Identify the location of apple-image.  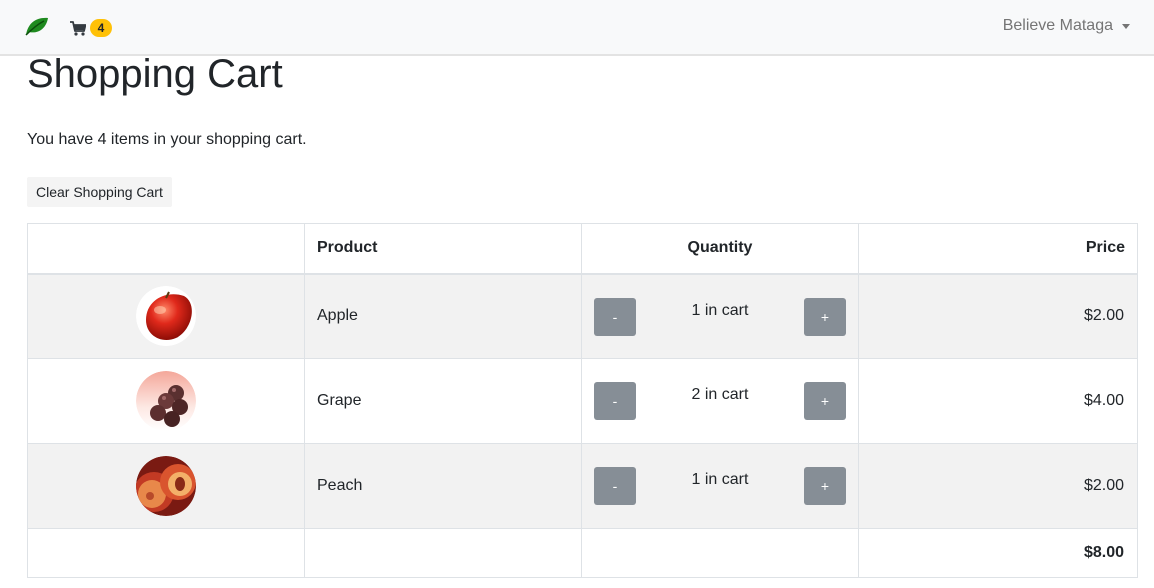
(166, 316).